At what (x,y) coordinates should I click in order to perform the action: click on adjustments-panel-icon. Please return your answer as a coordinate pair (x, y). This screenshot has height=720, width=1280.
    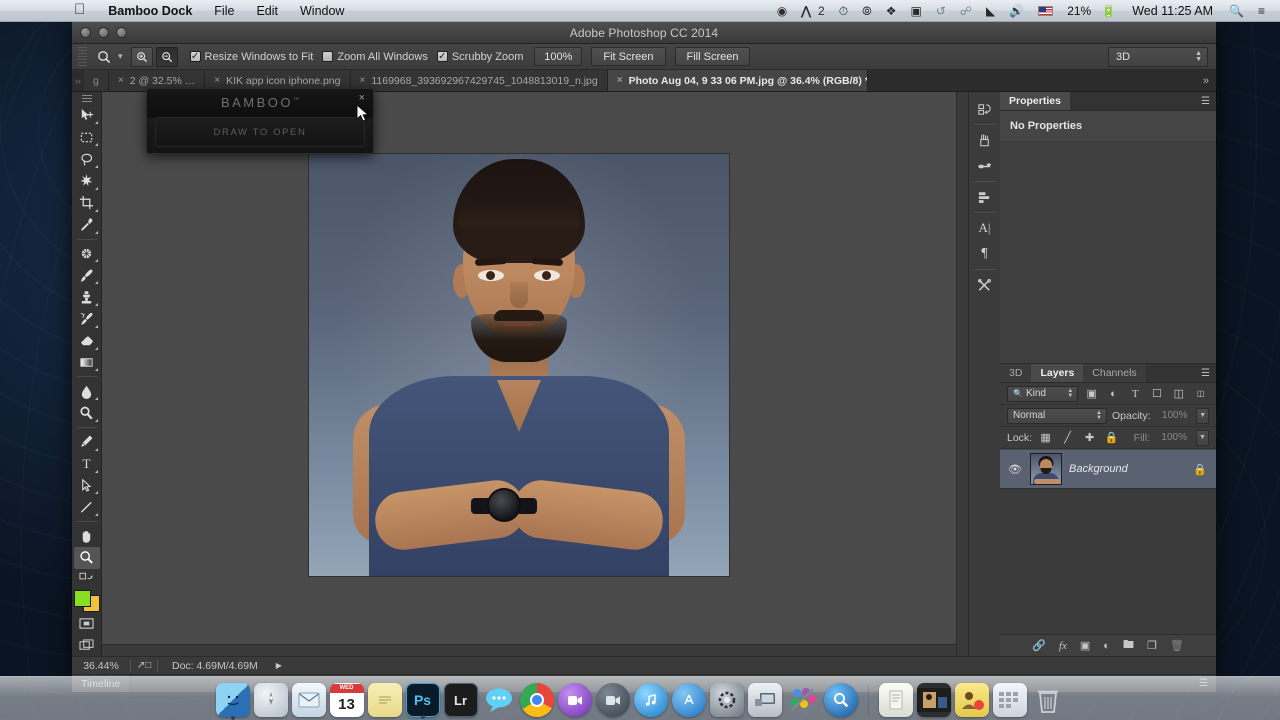
    Looking at the image, I should click on (985, 197).